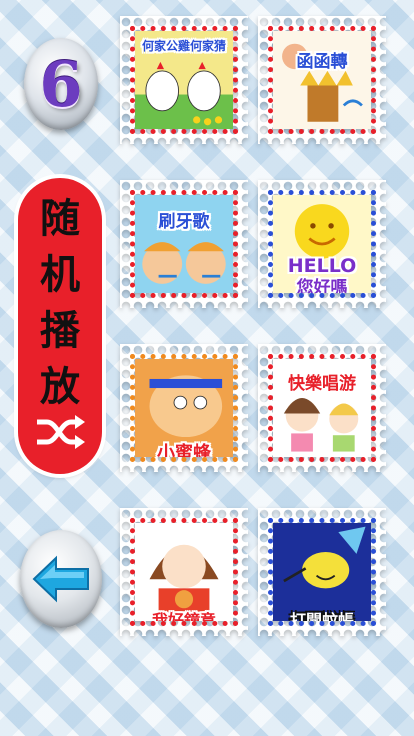 The image size is (414, 736). I want to click on song-tile-2: 函函轉, so click(322, 80).